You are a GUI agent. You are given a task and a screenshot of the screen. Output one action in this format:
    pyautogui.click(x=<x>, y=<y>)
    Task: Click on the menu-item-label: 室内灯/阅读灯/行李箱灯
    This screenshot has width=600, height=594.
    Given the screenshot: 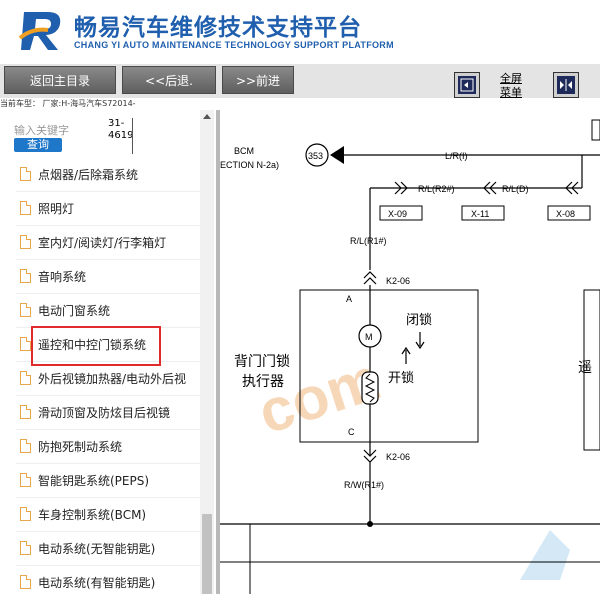 What is the action you would take?
    pyautogui.click(x=102, y=243)
    